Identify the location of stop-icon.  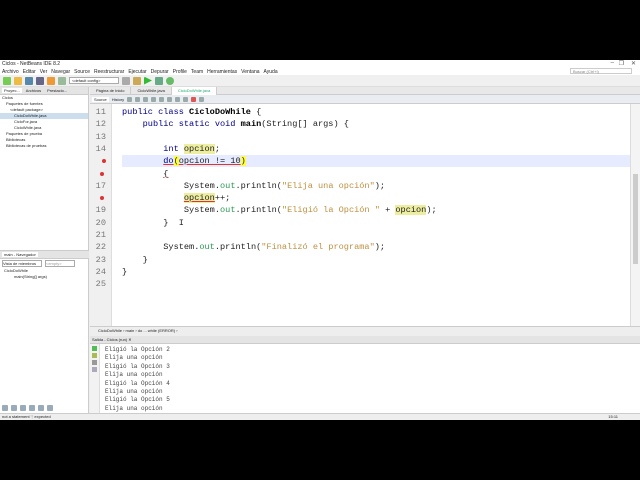
(94, 362).